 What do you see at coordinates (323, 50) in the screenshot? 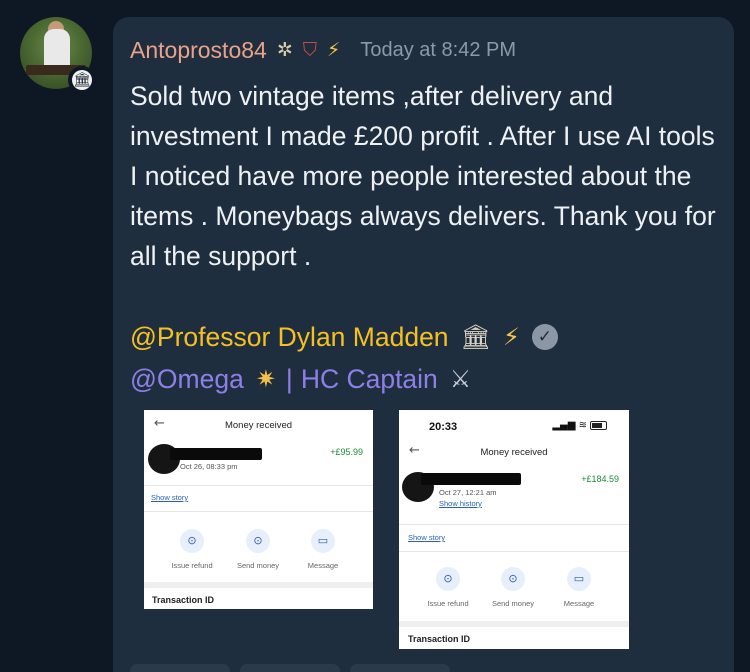
I see `message-header: Antoprosto84 ✲ ⛉ ⚡ Today at 8:42 PM` at bounding box center [323, 50].